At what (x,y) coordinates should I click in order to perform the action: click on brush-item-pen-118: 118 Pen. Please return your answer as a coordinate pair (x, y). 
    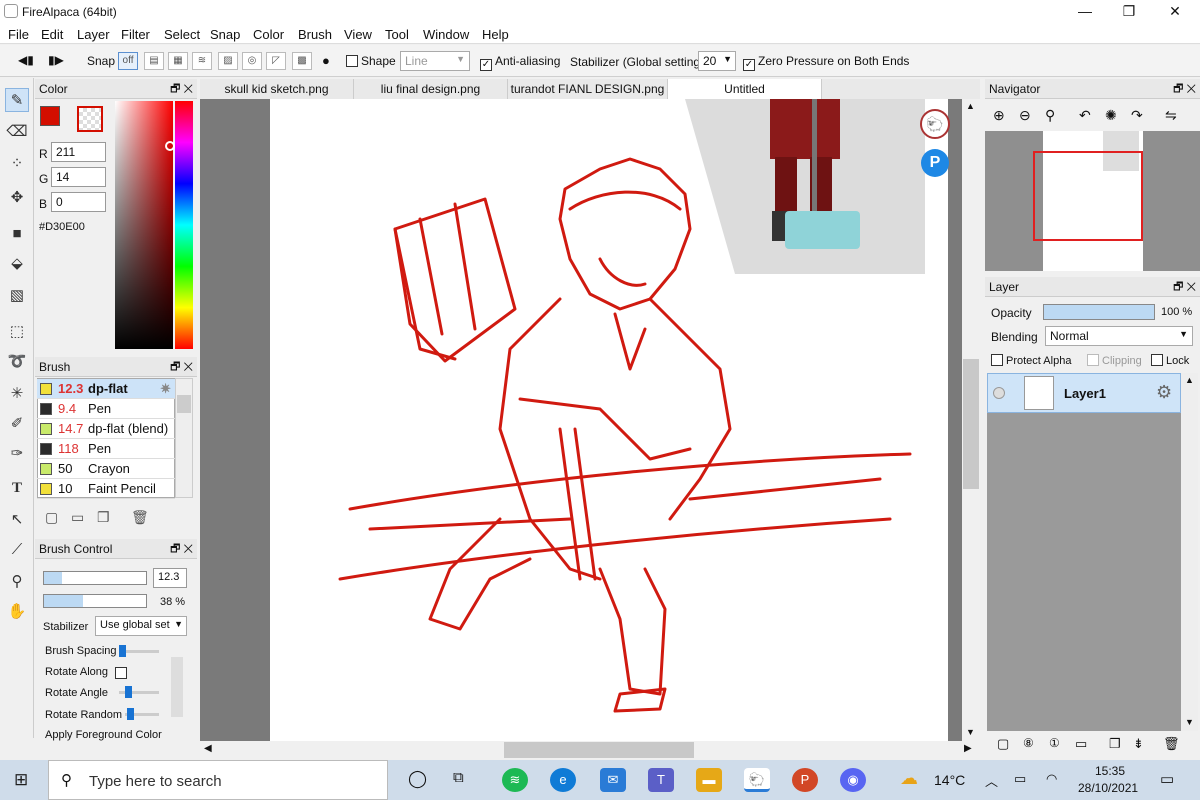
    Looking at the image, I should click on (106, 449).